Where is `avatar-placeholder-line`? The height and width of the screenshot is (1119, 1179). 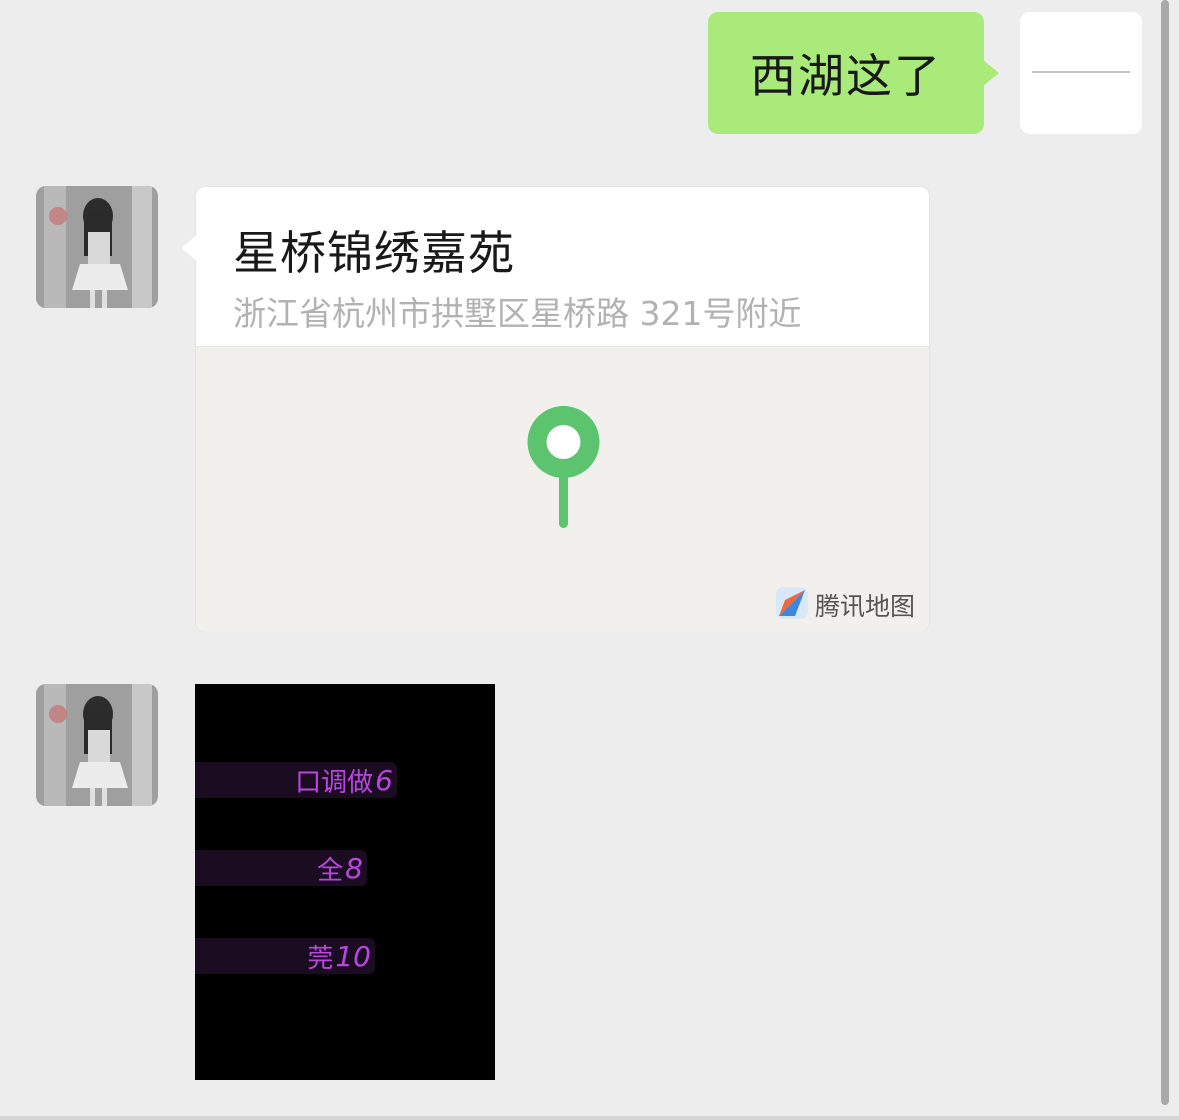 avatar-placeholder-line is located at coordinates (1081, 72).